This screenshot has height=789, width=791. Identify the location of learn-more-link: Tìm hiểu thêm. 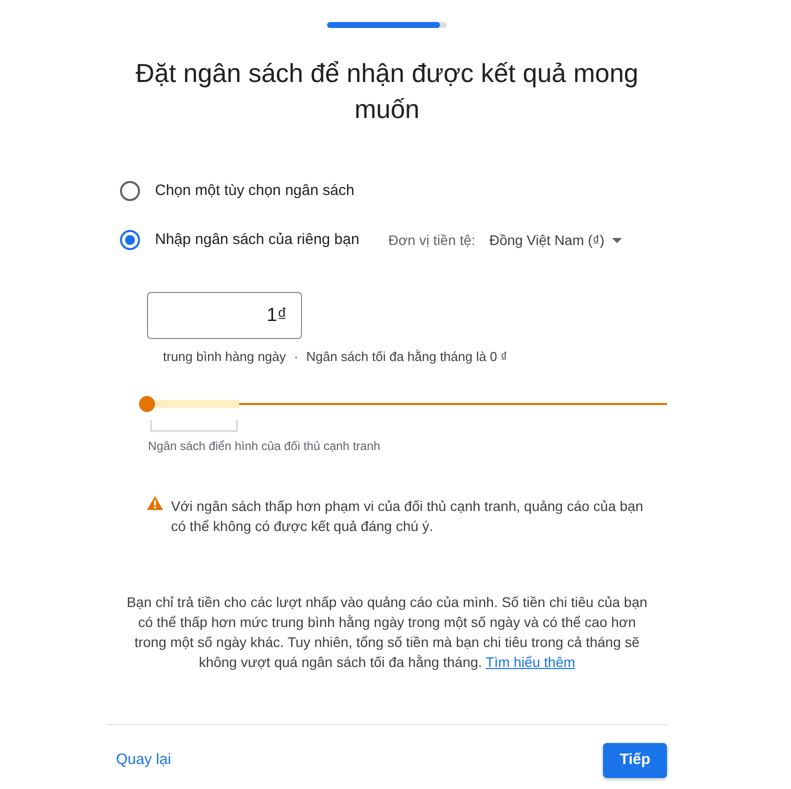
(531, 662).